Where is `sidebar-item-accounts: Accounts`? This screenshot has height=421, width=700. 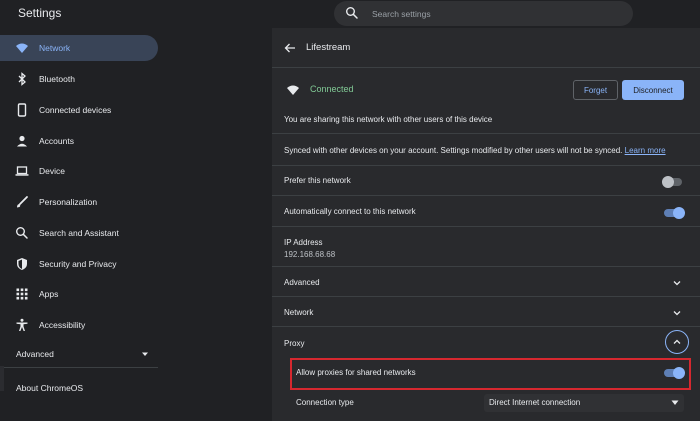
sidebar-item-accounts: Accounts is located at coordinates (79, 141).